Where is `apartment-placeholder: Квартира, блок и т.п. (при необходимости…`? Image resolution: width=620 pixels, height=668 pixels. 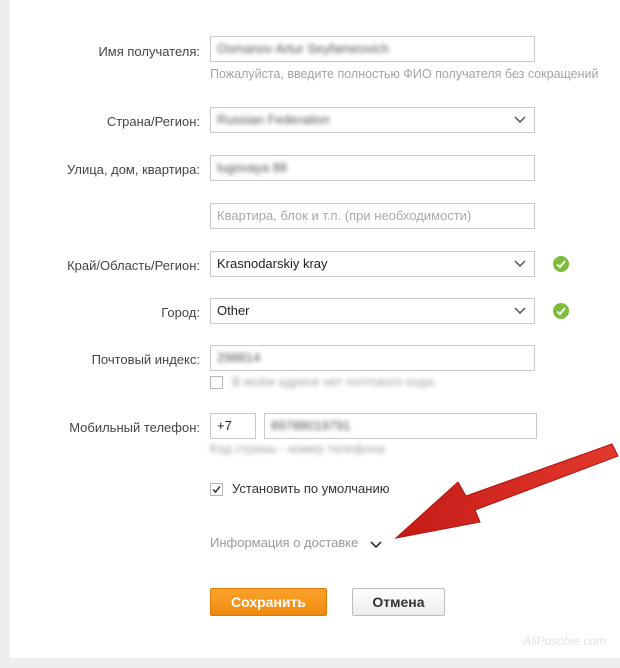
apartment-placeholder: Квартира, блок и т.п. (при необходимости… is located at coordinates (344, 215).